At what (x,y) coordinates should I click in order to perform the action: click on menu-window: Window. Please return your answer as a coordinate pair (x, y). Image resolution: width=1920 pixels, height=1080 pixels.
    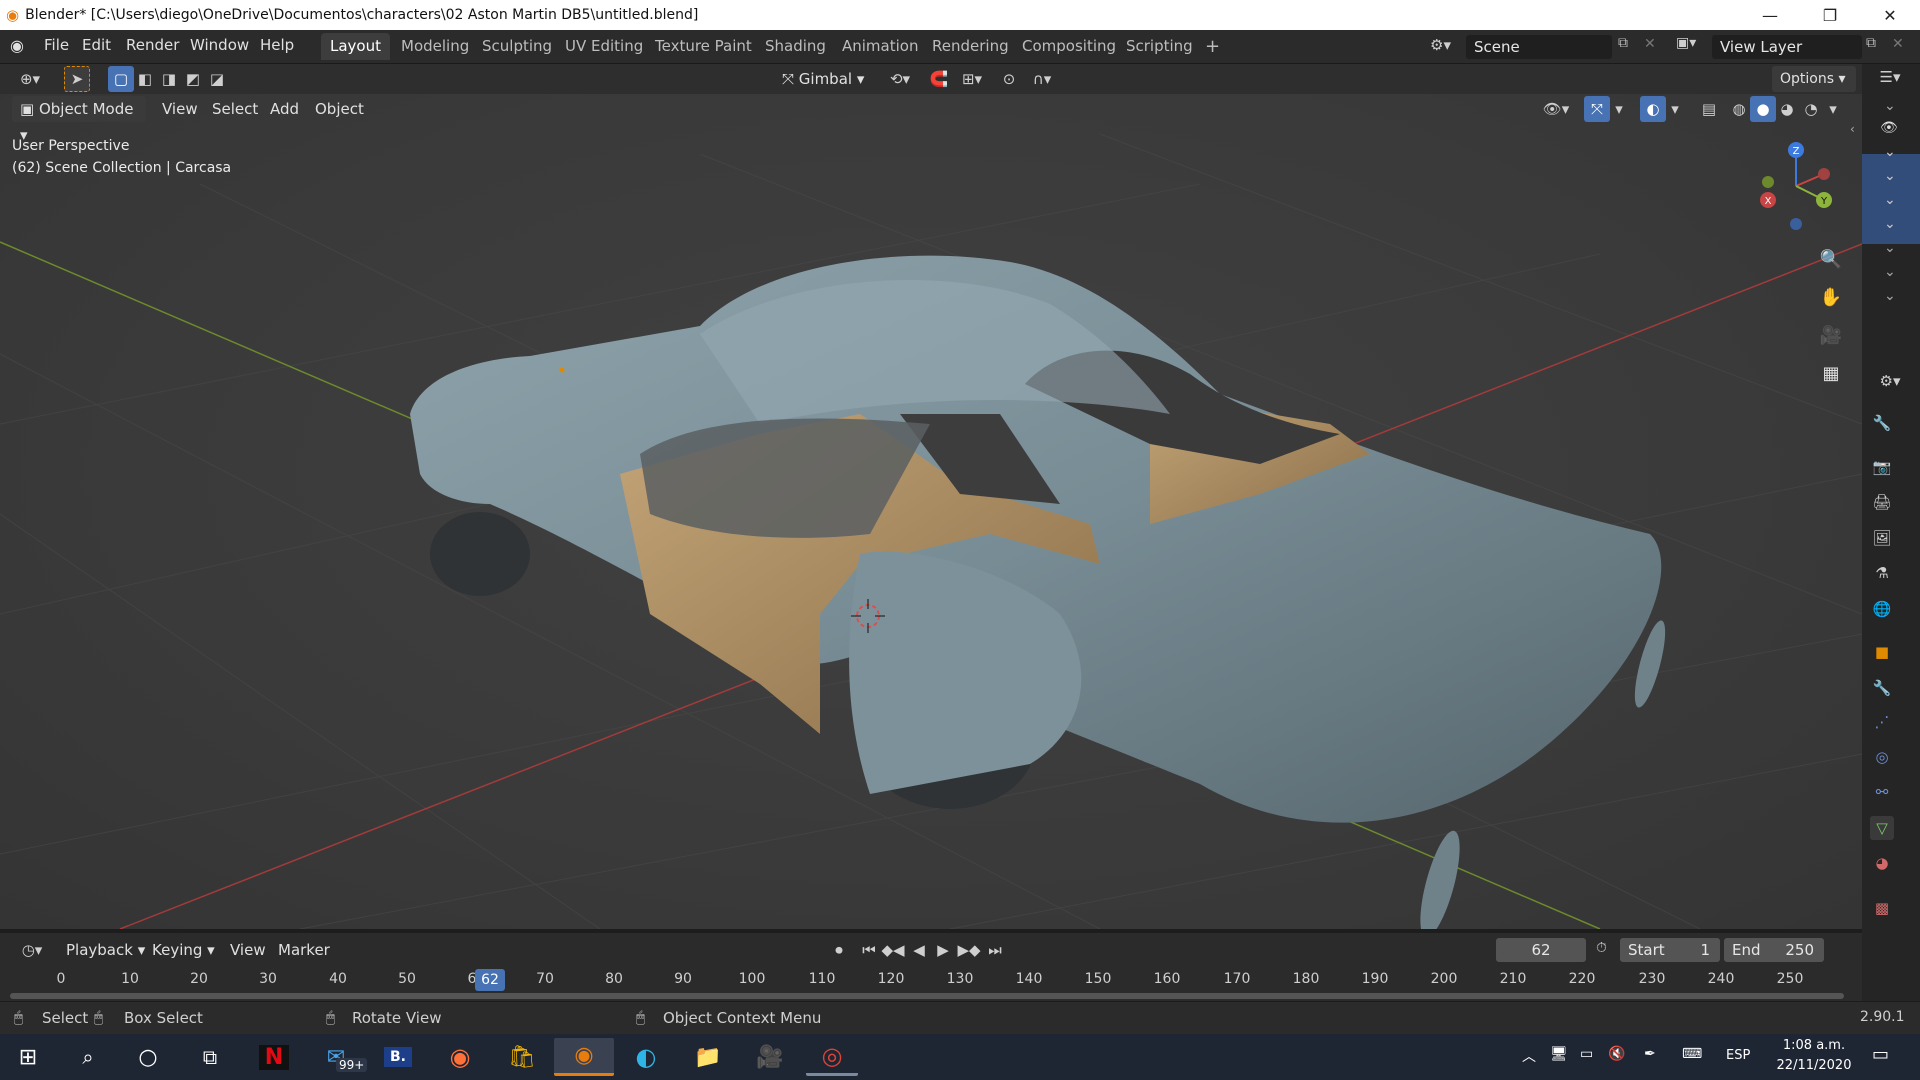
    Looking at the image, I should click on (219, 45).